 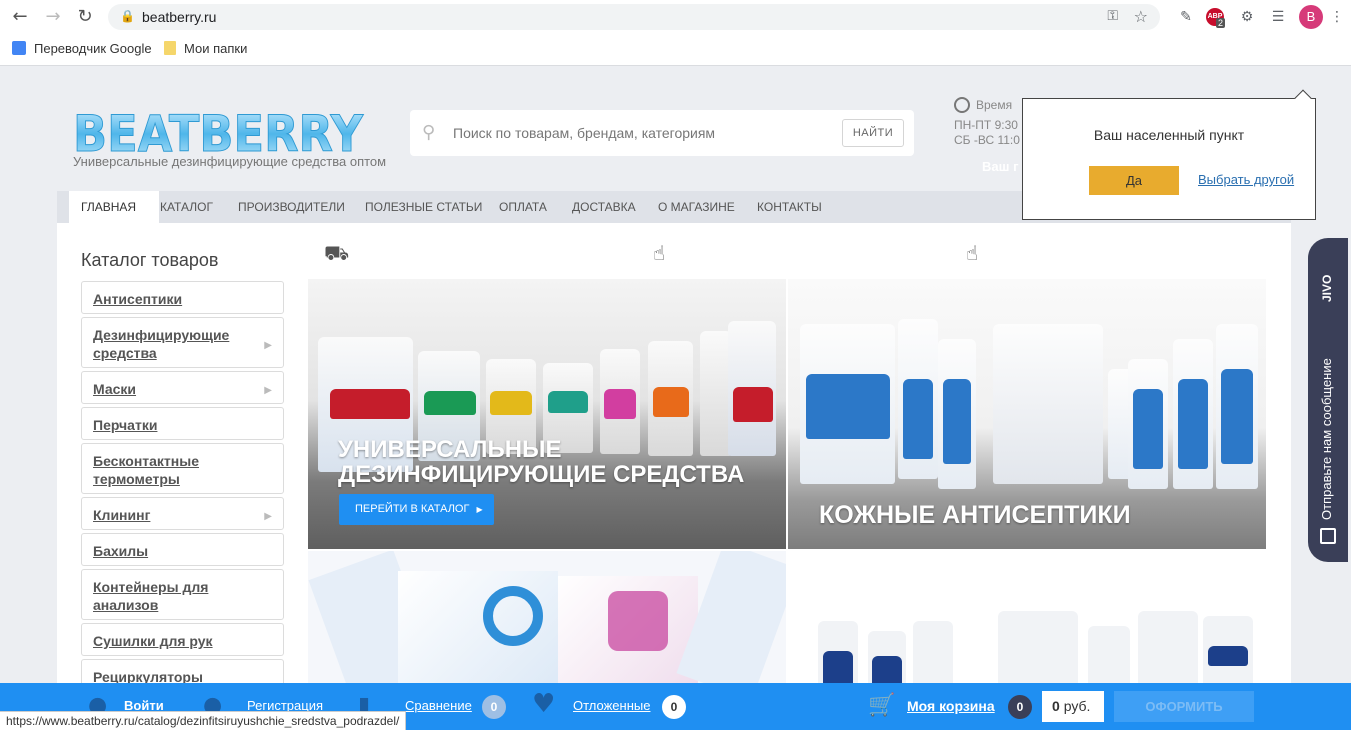 I want to click on catalog-item-recirculators: Рециркуляторы, so click(x=182, y=671).